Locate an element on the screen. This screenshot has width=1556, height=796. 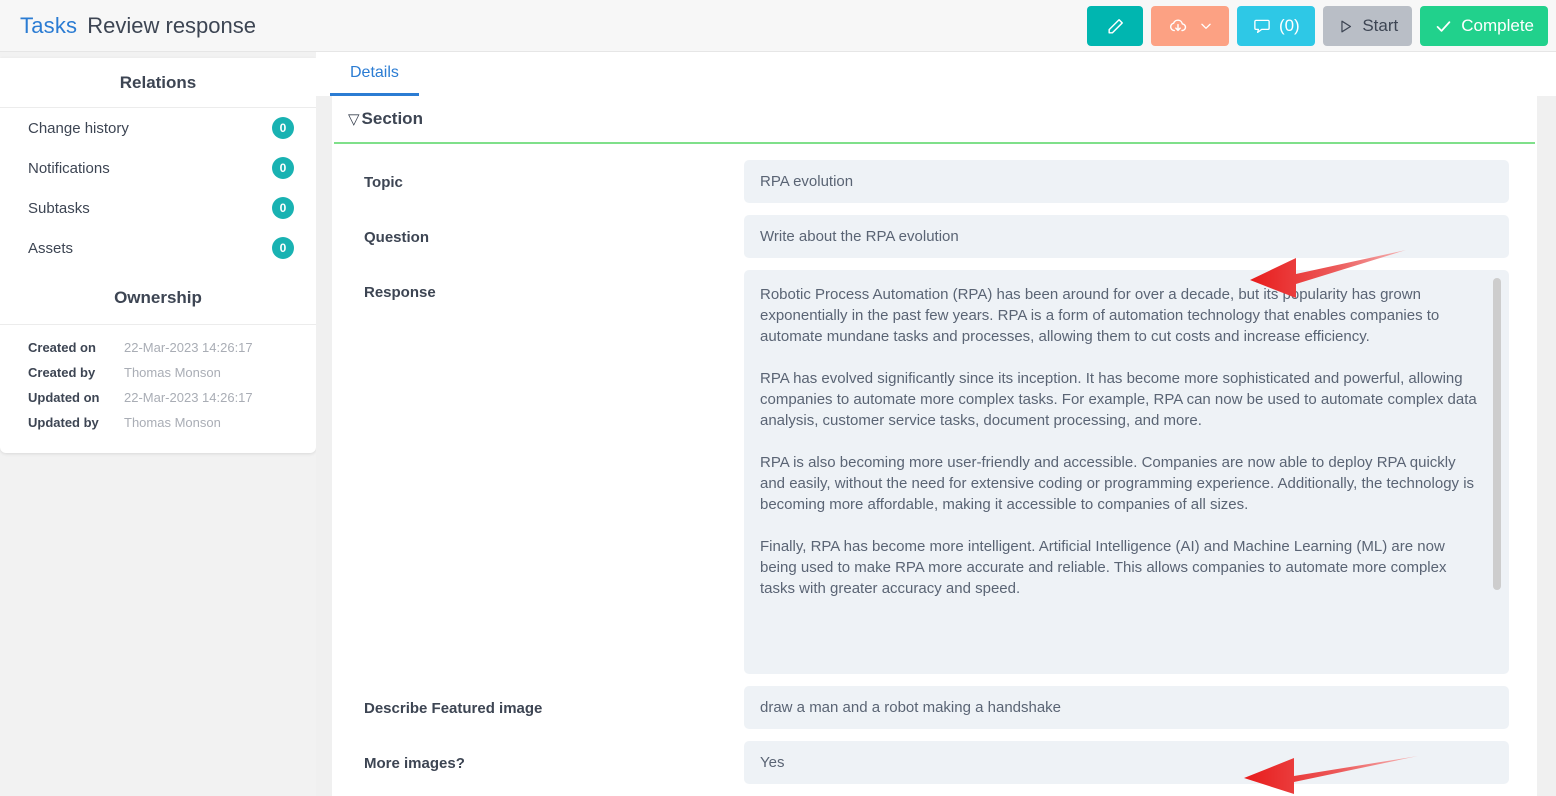
field-featured-image: Featured image response.png is located at coordinates (934, 793).